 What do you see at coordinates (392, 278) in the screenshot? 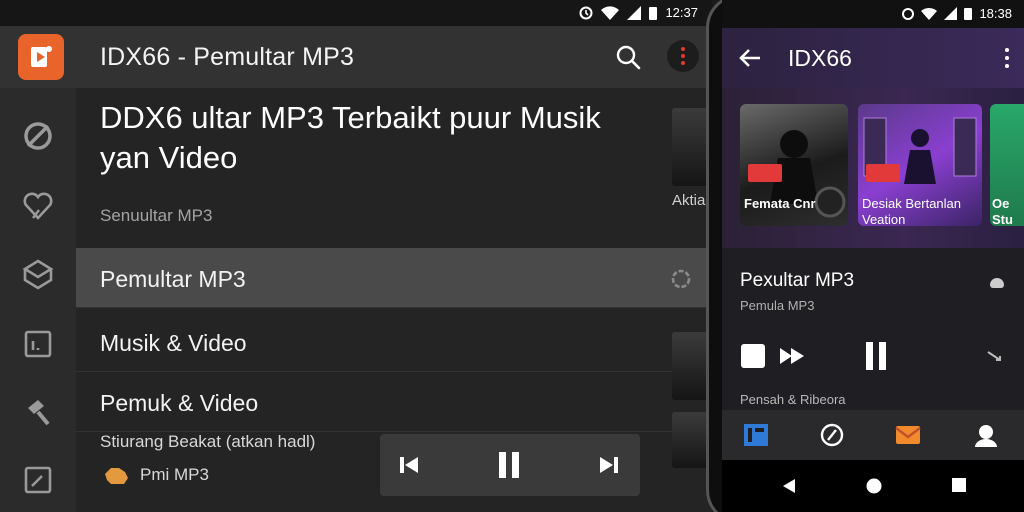
I see `list-item-pemultar-mp3: Pemultar MP3` at bounding box center [392, 278].